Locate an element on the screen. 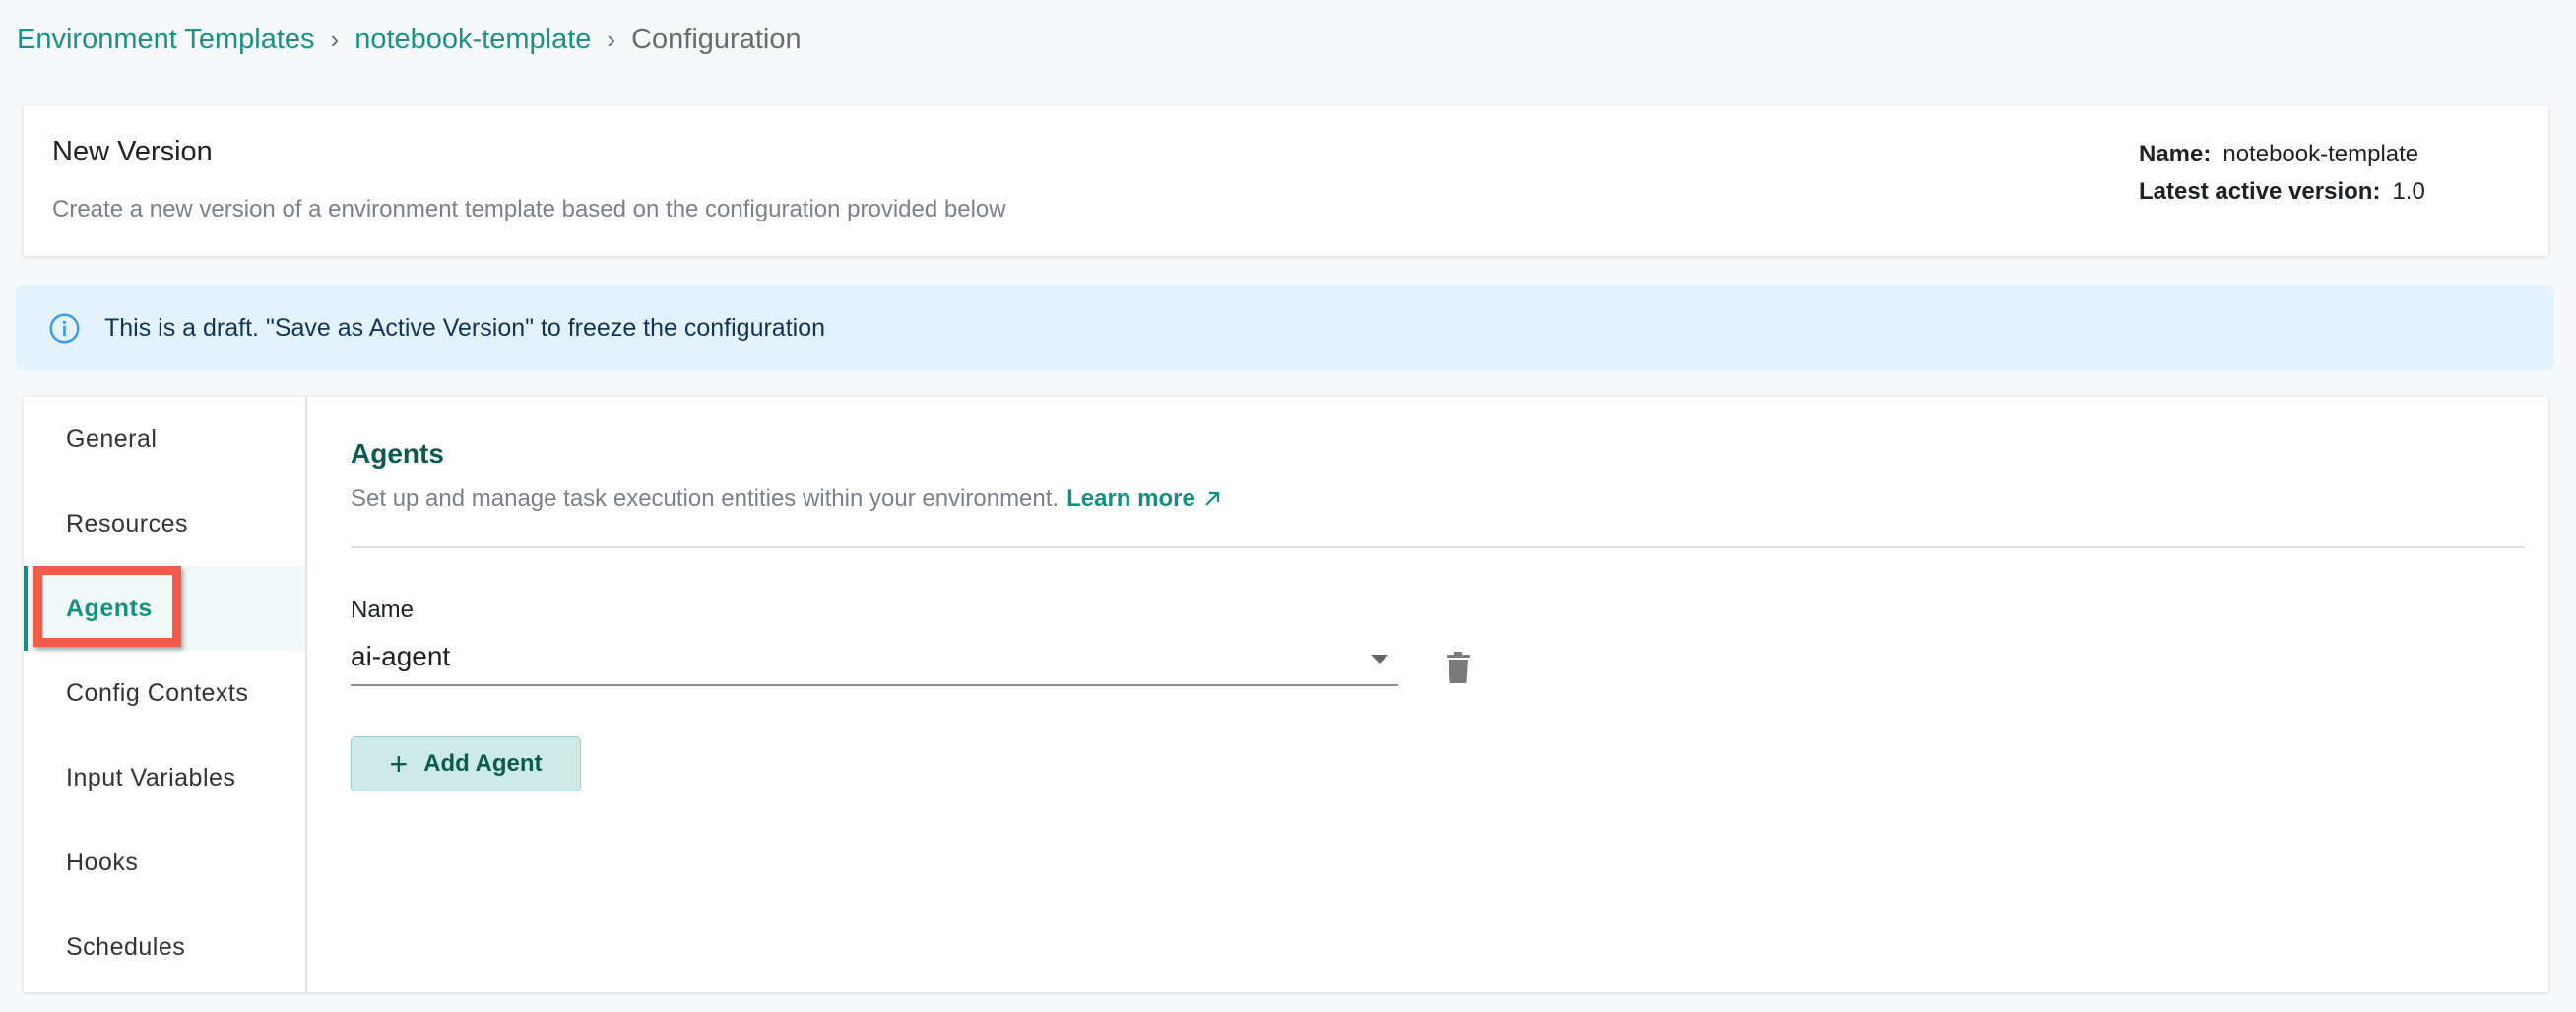 The width and height of the screenshot is (2576, 1012). sidebar-item-general: General is located at coordinates (164, 439).